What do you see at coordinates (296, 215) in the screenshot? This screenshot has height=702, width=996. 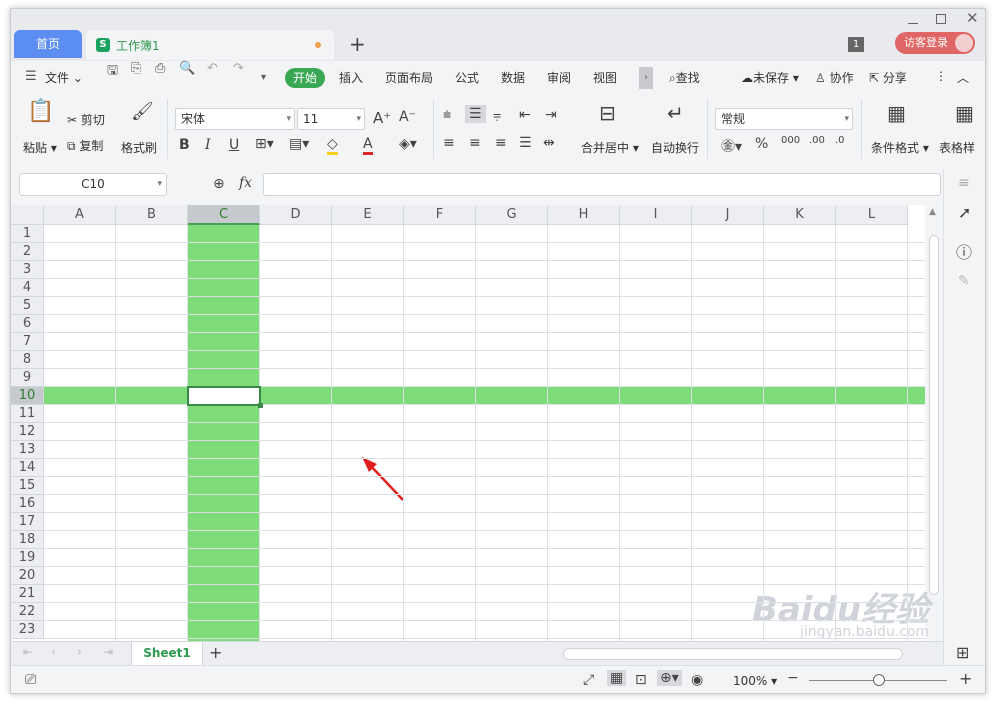 I see `column-header-D: D` at bounding box center [296, 215].